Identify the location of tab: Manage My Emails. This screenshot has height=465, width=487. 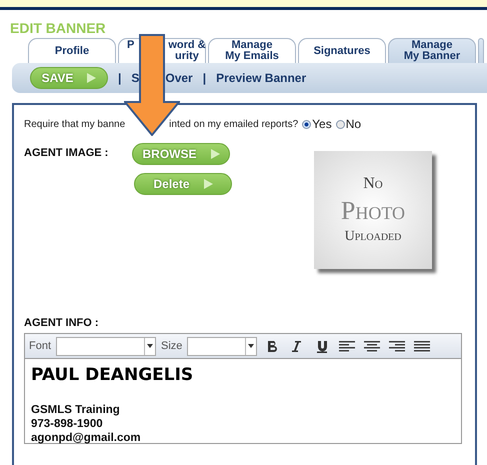
(252, 50).